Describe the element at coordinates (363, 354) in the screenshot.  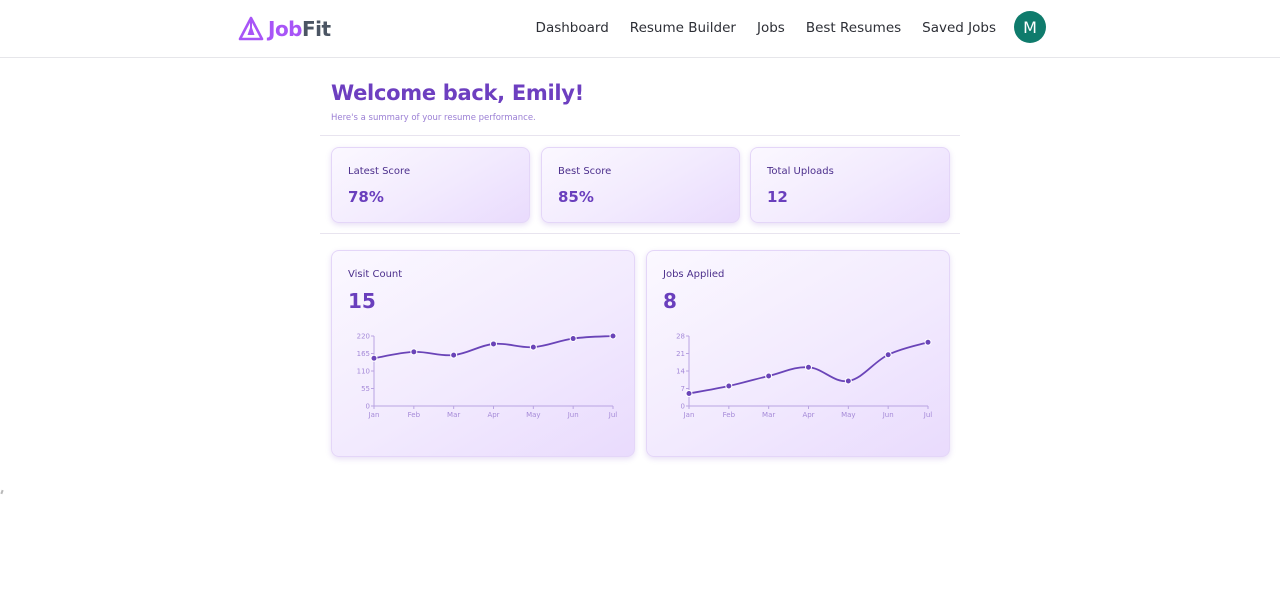
I see `y-tick-label: 165` at that location.